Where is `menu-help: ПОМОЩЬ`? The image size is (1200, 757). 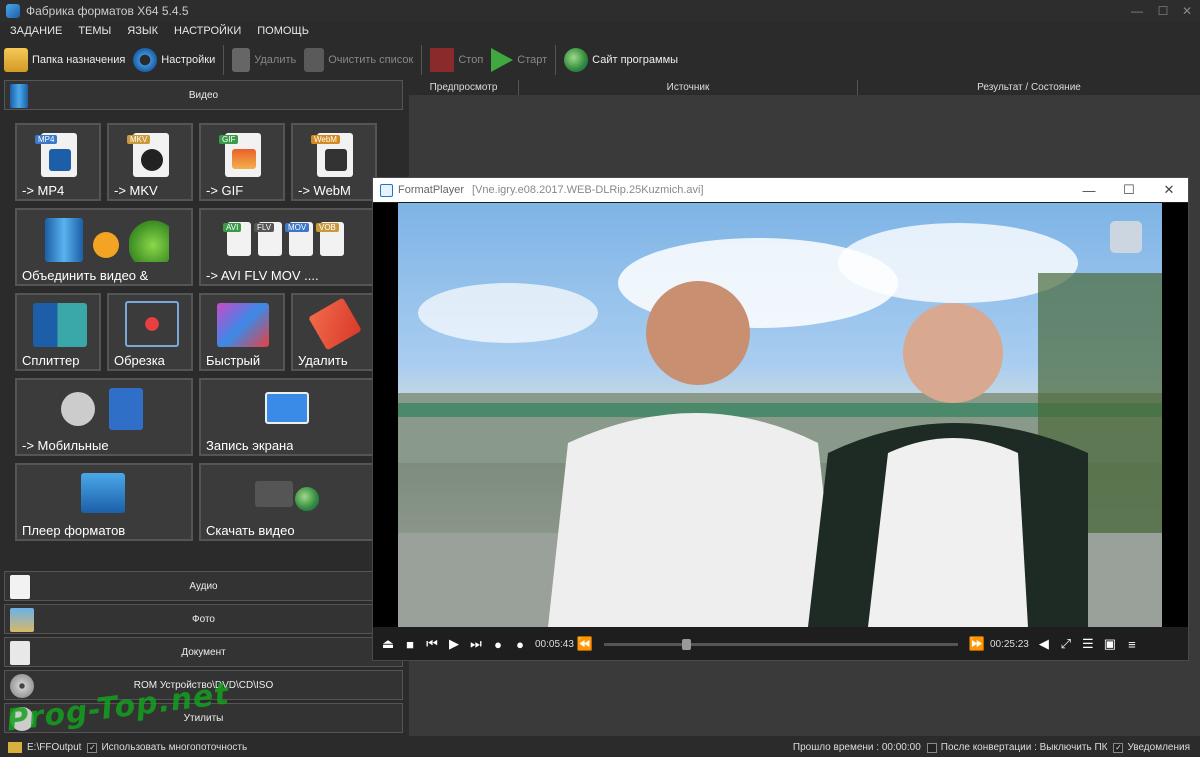 menu-help: ПОМОЩЬ is located at coordinates (281, 31).